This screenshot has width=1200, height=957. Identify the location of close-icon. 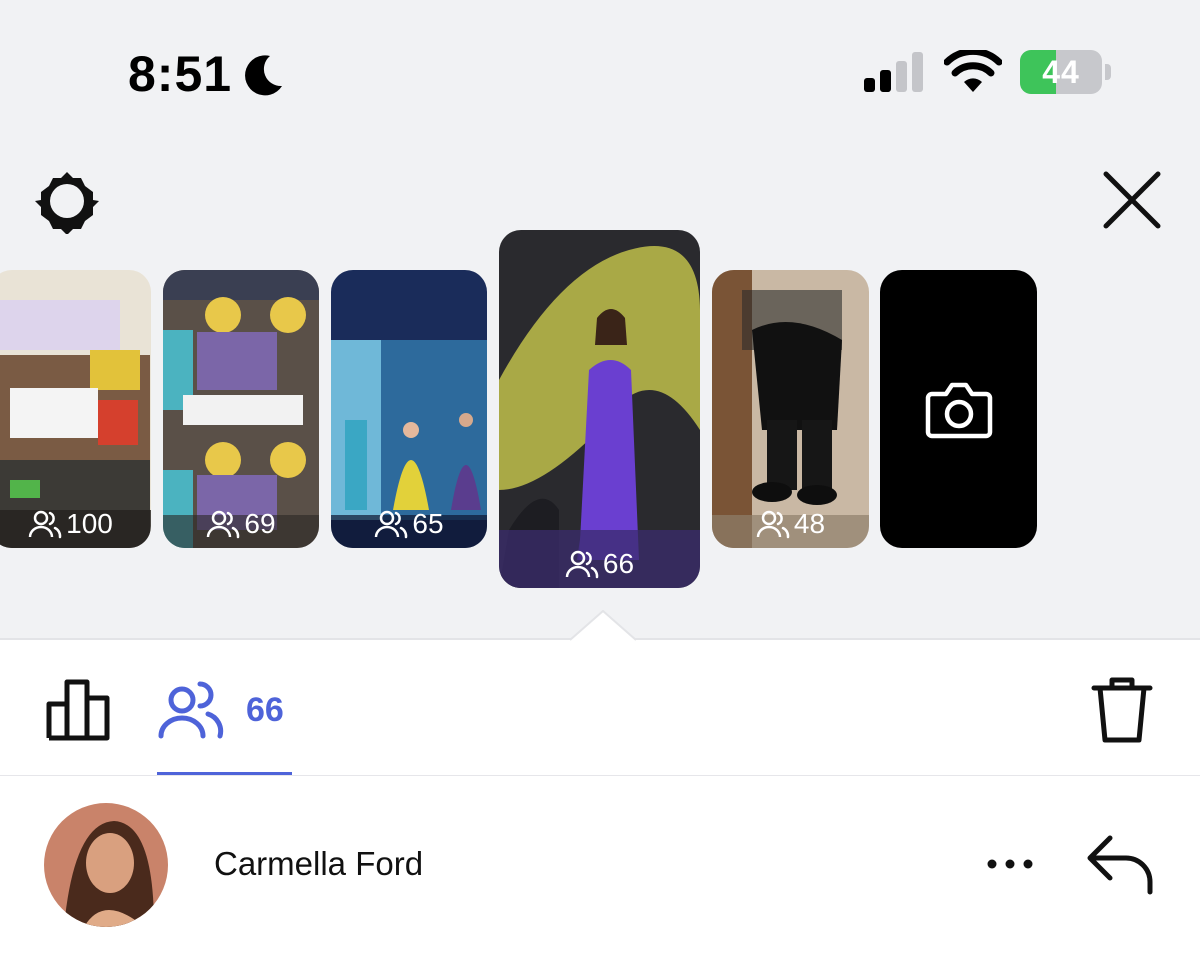
(1132, 200).